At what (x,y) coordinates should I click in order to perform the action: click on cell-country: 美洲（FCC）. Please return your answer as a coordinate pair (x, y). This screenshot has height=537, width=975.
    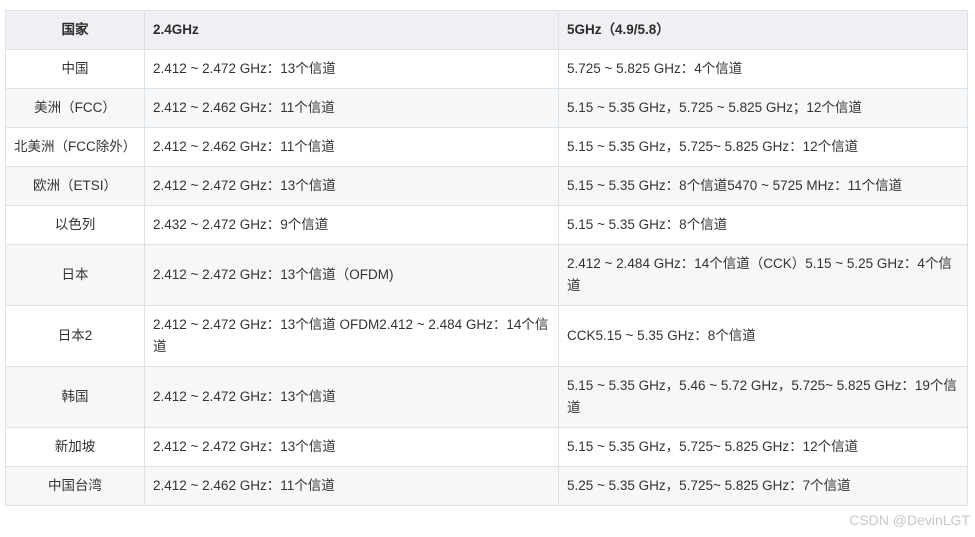
    Looking at the image, I should click on (75, 108).